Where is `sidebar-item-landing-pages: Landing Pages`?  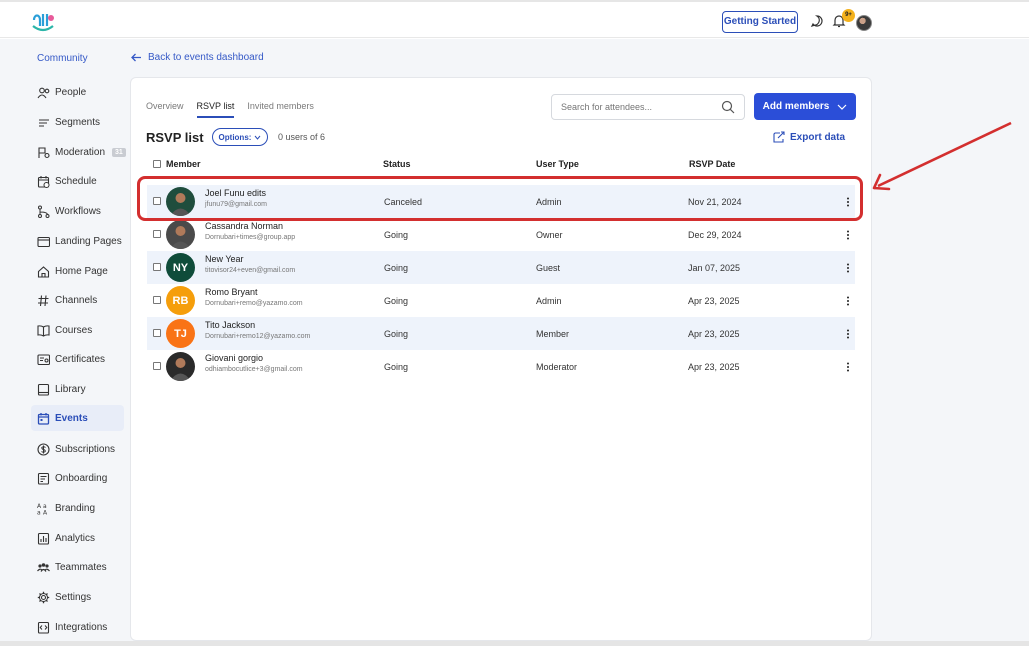 sidebar-item-landing-pages: Landing Pages is located at coordinates (81, 241).